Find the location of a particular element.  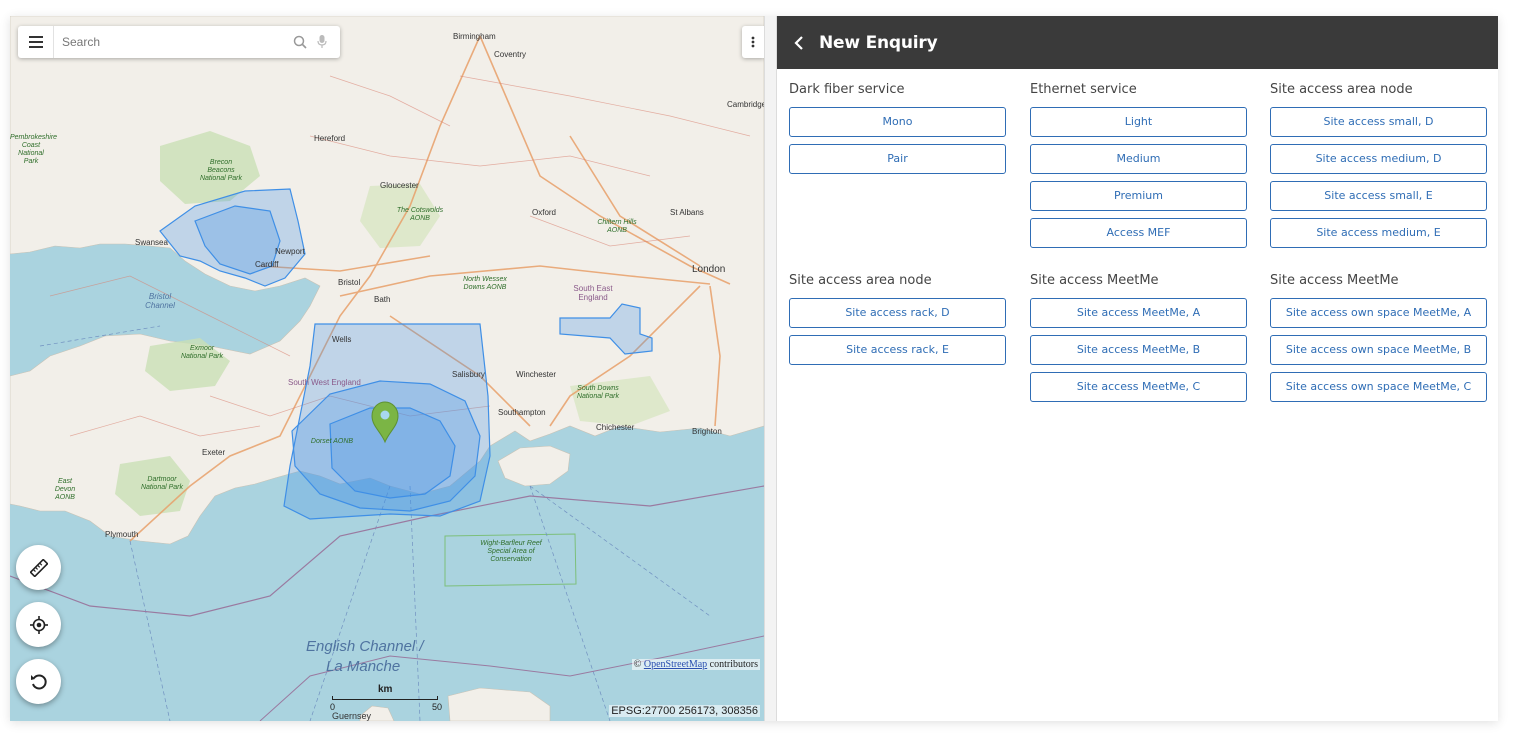

pane-divider is located at coordinates (770, 368).